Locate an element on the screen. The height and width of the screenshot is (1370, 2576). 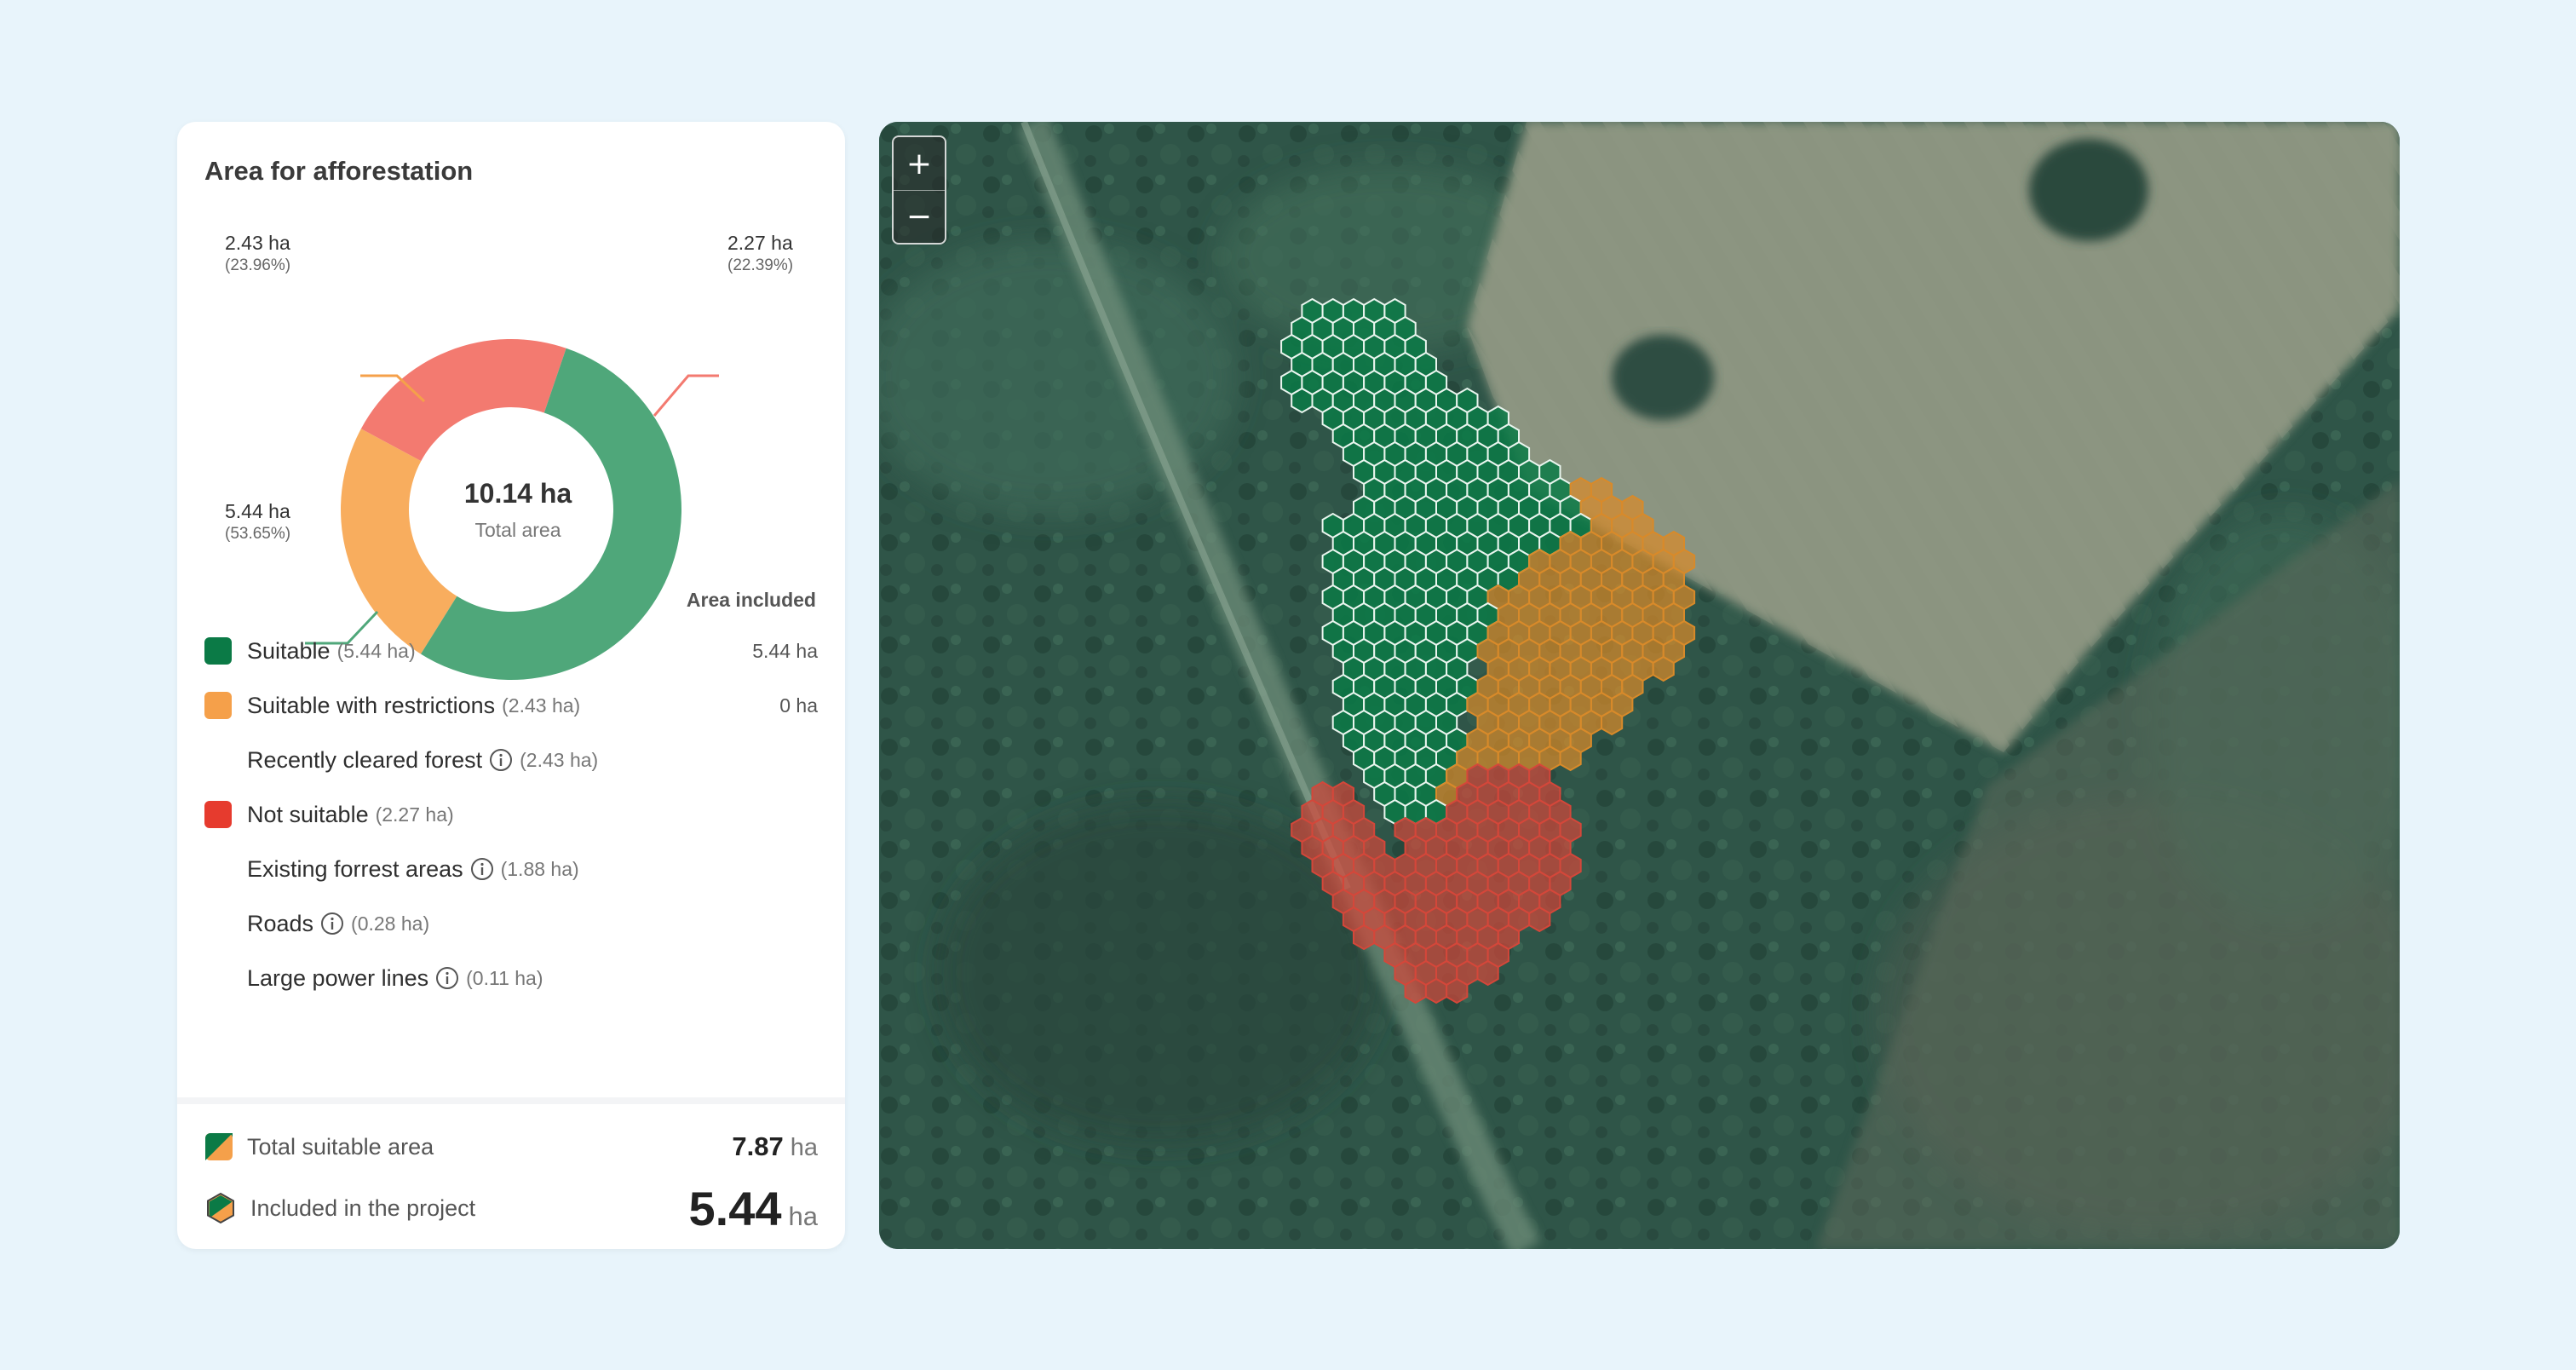
leader-red is located at coordinates (686, 396).